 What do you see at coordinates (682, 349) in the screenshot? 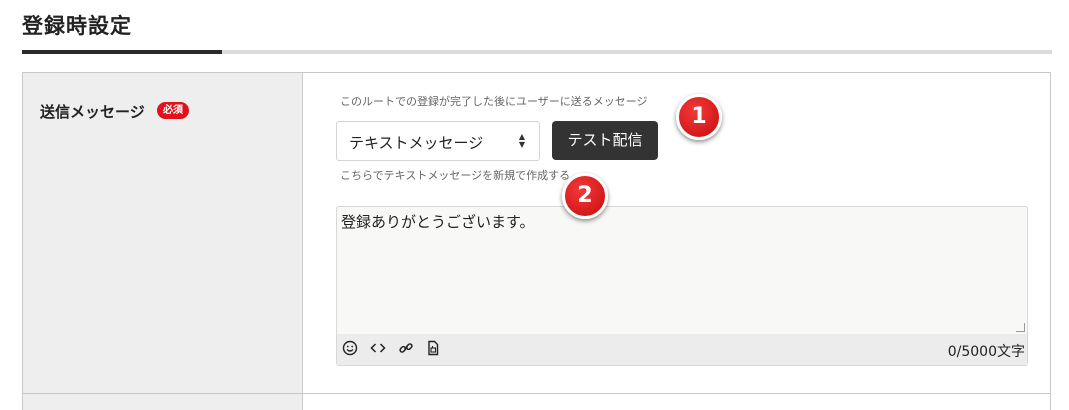
I see `message-toolbar: 0/5000文字` at bounding box center [682, 349].